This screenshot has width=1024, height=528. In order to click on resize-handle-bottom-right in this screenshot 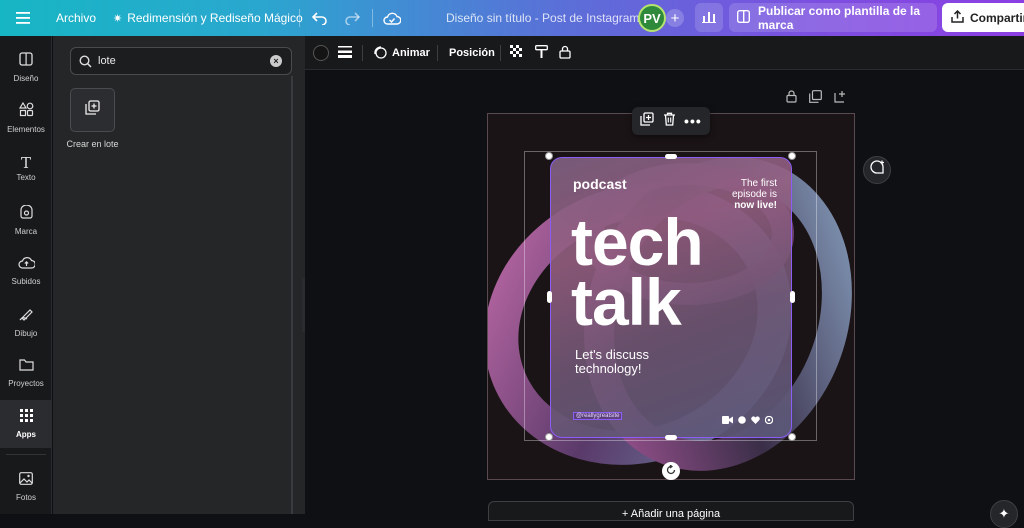, I will do `click(792, 437)`.